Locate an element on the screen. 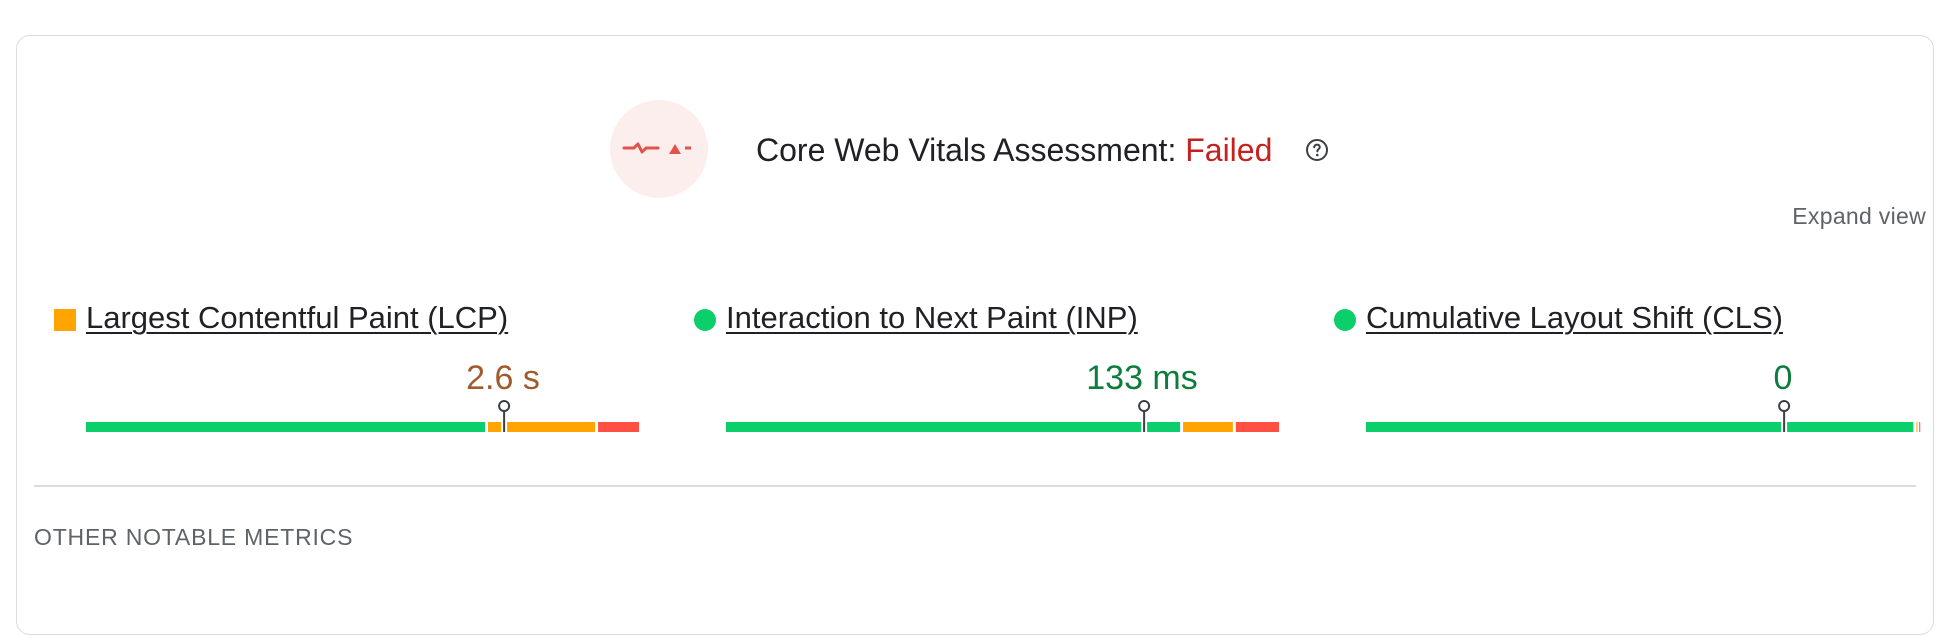 The image size is (1960, 635). metric-cls-distribution-bar is located at coordinates (1643, 416).